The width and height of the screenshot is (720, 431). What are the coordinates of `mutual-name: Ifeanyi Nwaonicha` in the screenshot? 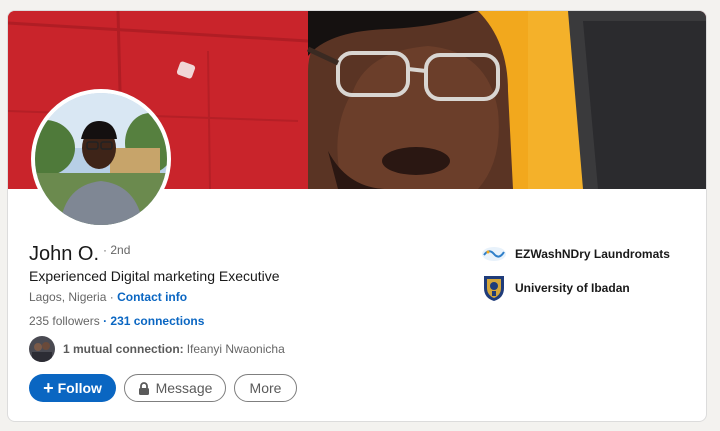 It's located at (235, 349).